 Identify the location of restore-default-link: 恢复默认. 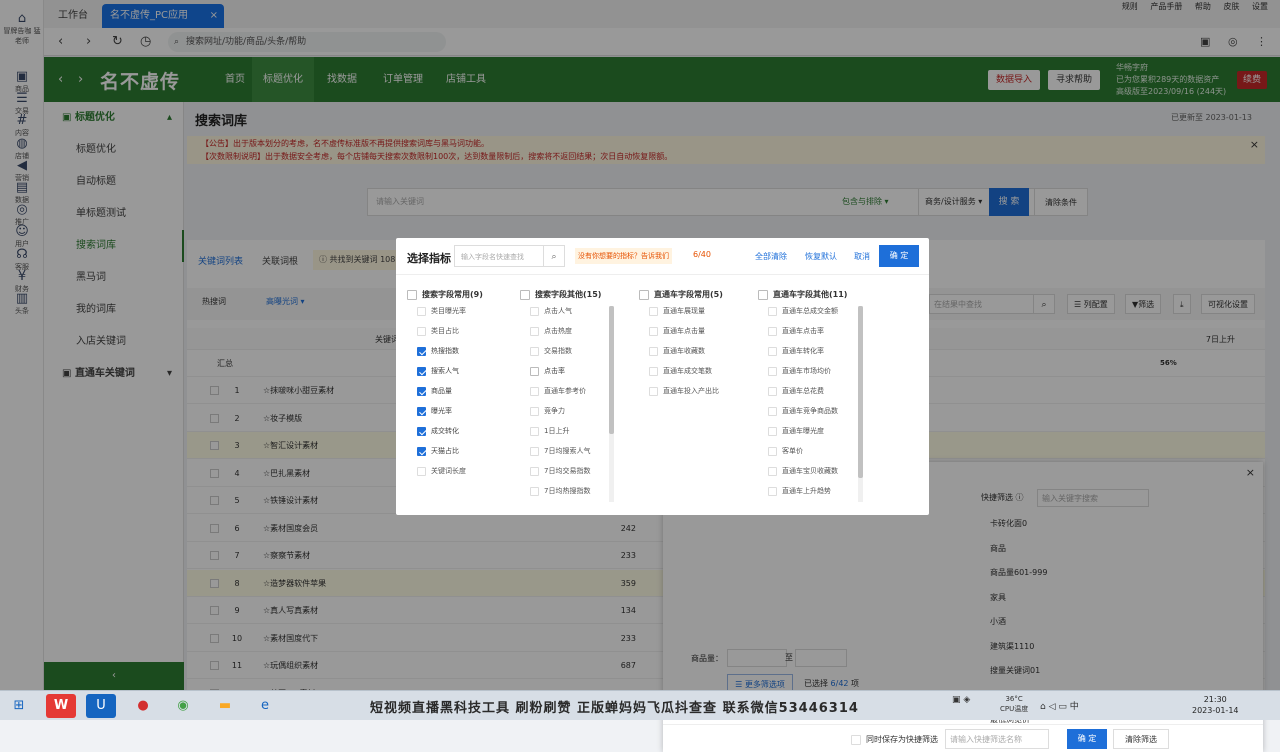
(821, 256).